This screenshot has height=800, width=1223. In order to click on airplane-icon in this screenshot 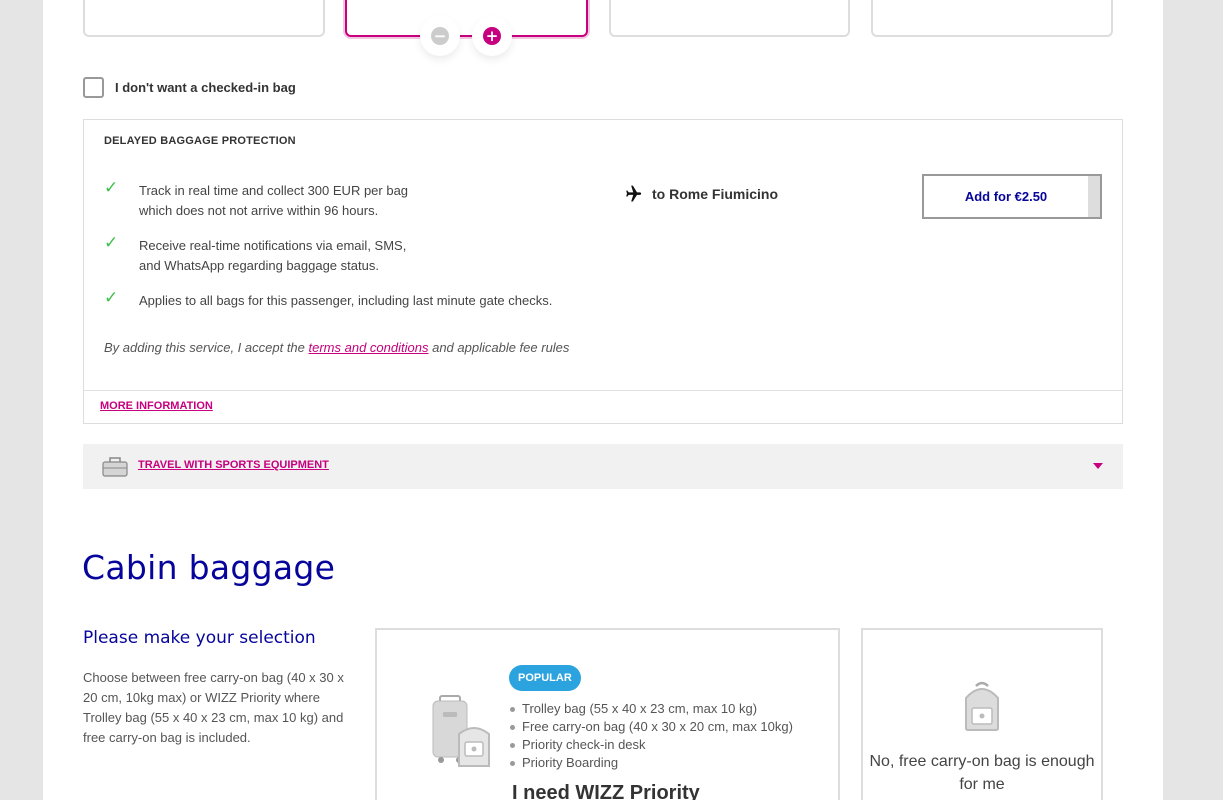, I will do `click(634, 193)`.